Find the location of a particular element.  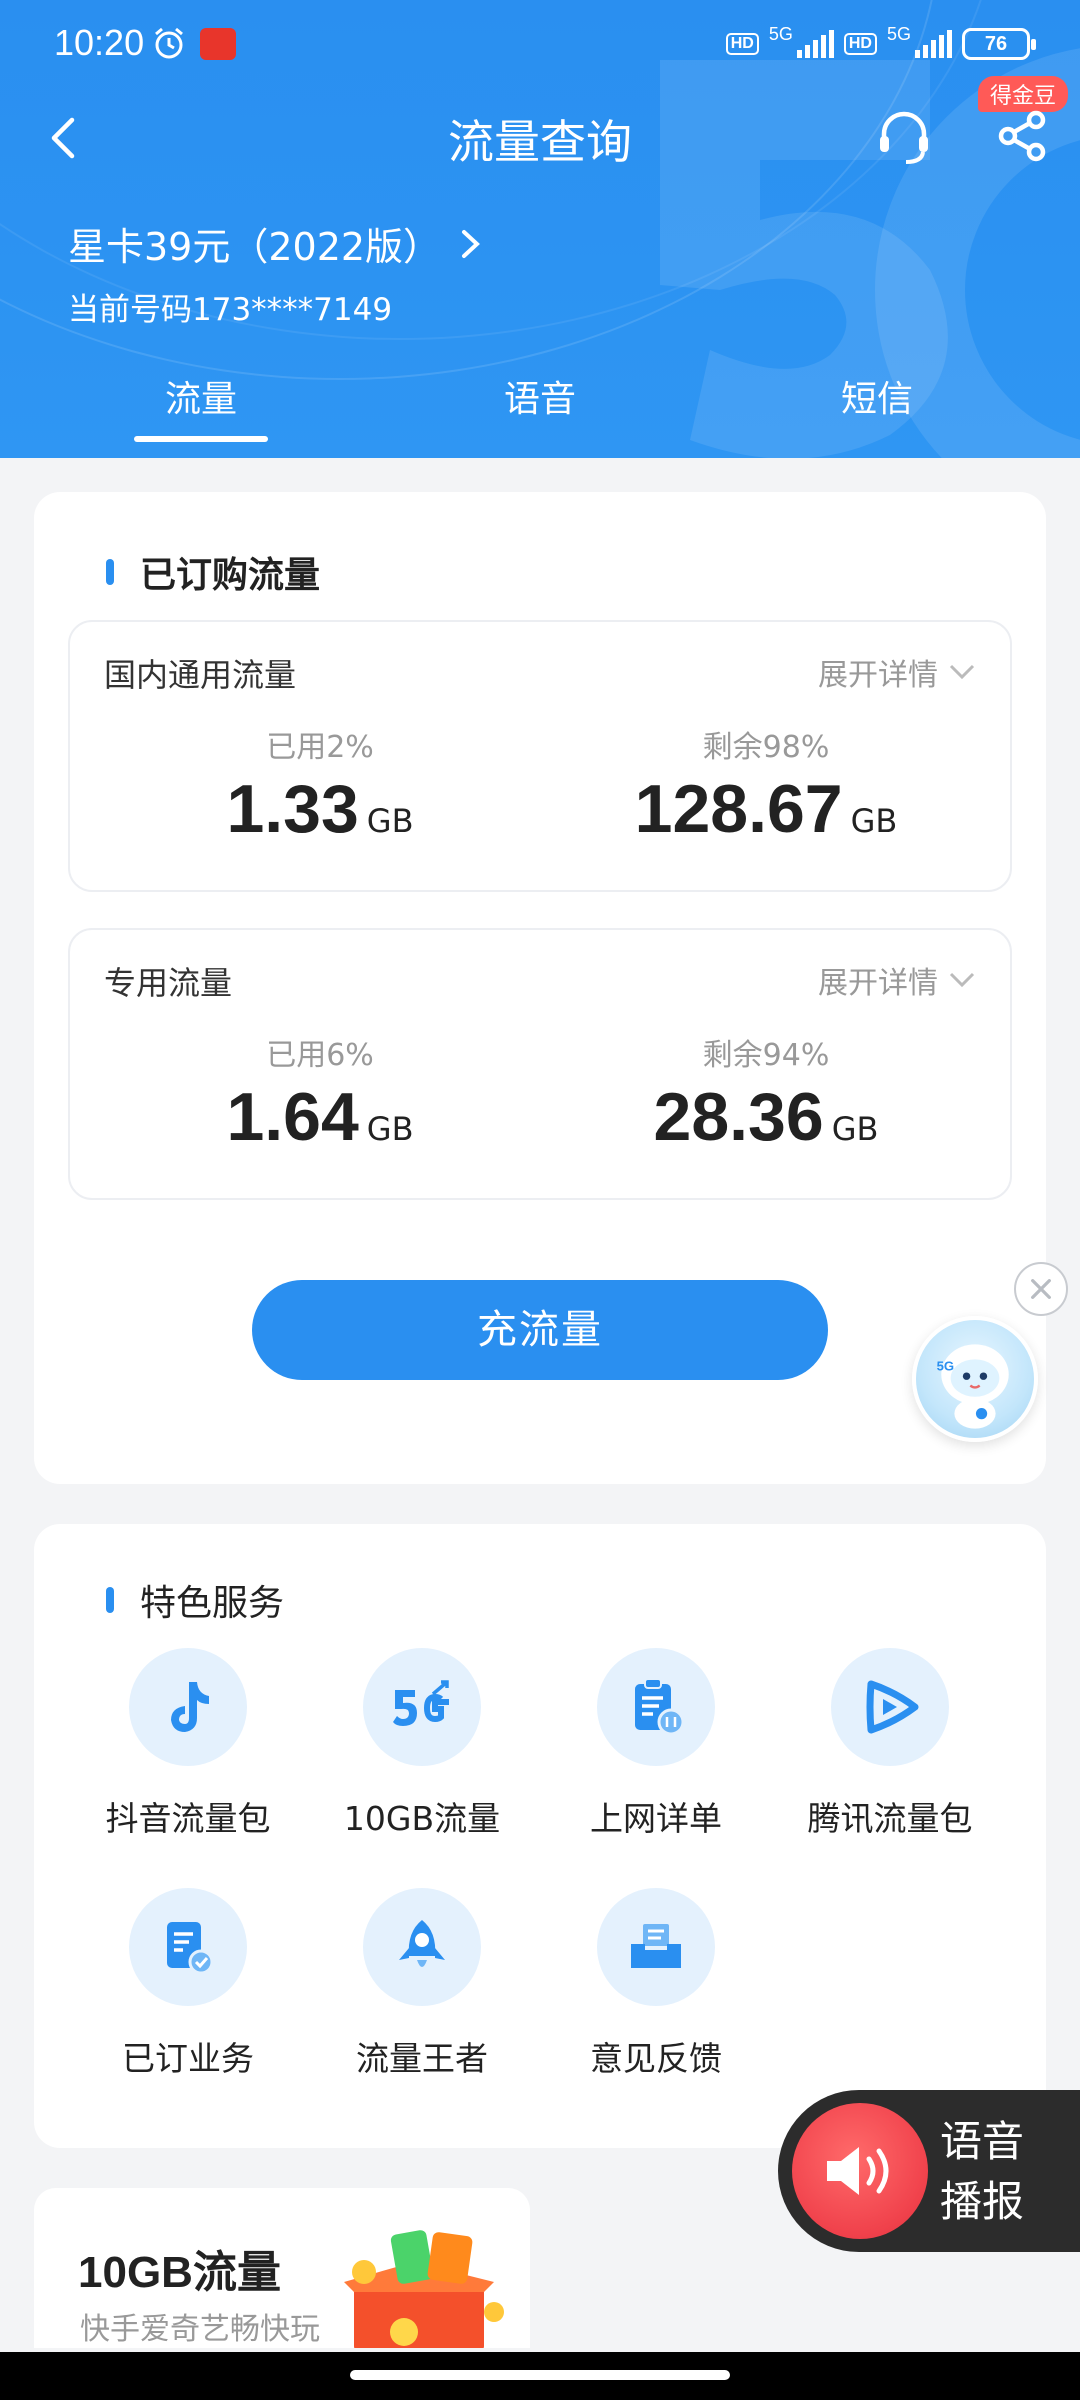

gift-box-illustration is located at coordinates (424, 2289).